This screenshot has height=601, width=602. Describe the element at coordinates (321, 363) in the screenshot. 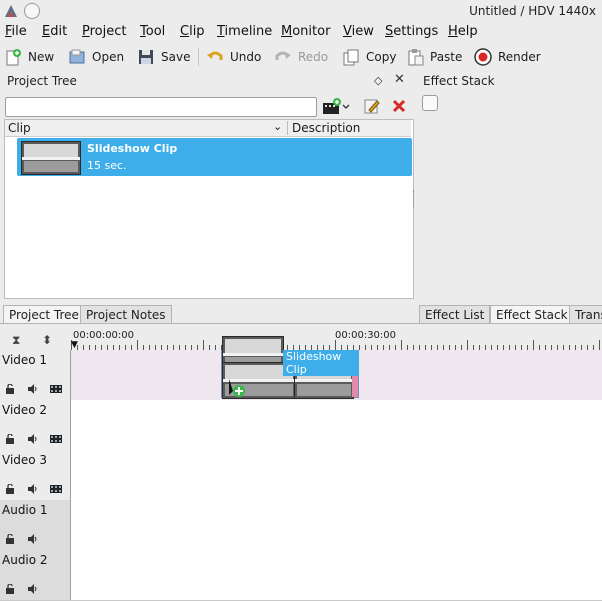

I see `clip-label: Slideshow Clip` at that location.